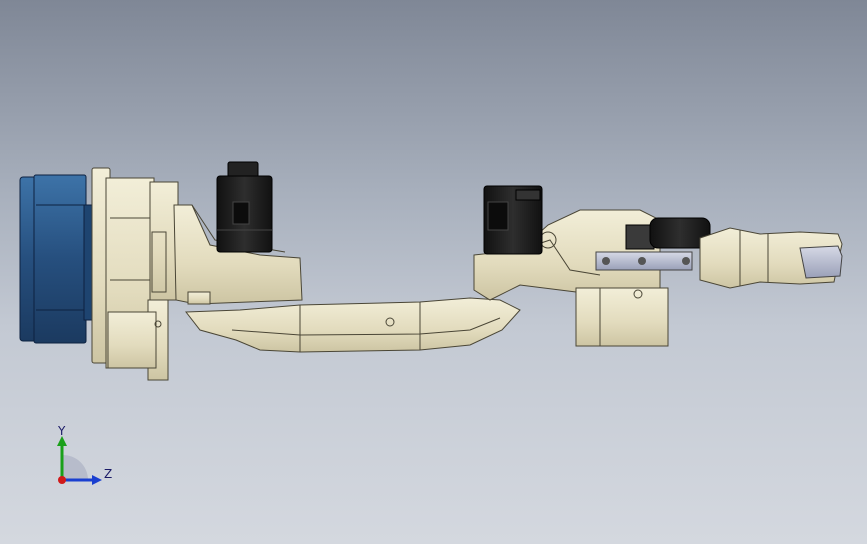 This screenshot has width=867, height=544. I want to click on upper-arm-link, so click(353, 325).